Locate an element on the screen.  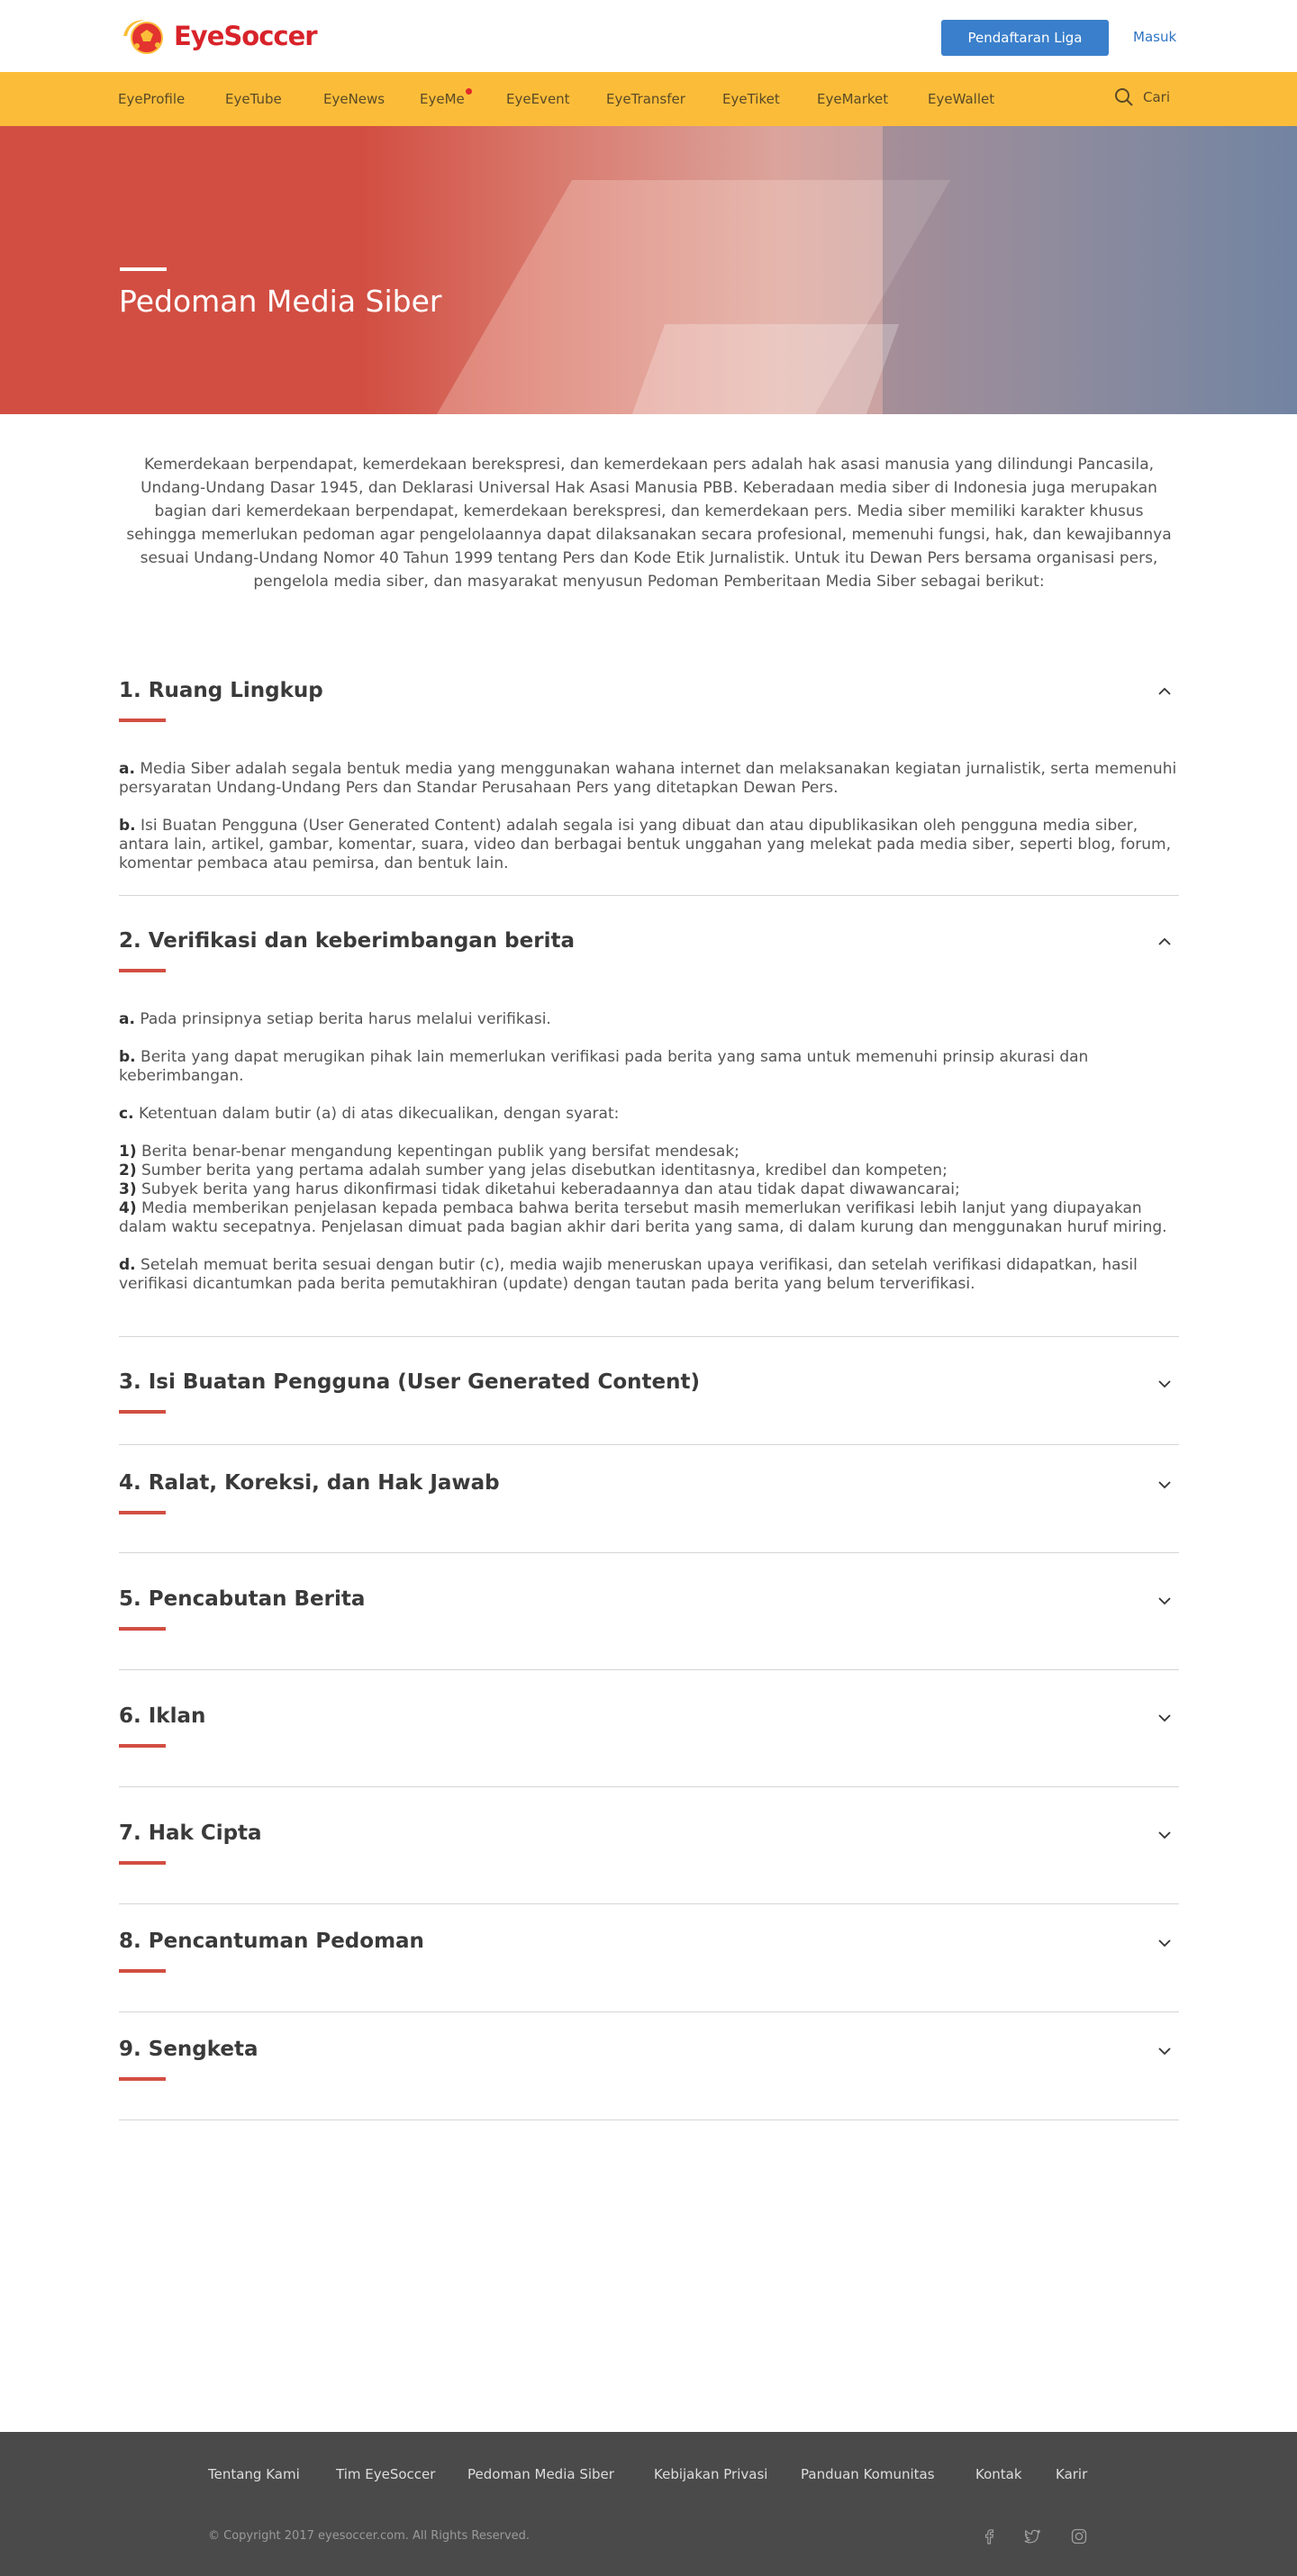
instagram-icon is located at coordinates (1079, 2536).